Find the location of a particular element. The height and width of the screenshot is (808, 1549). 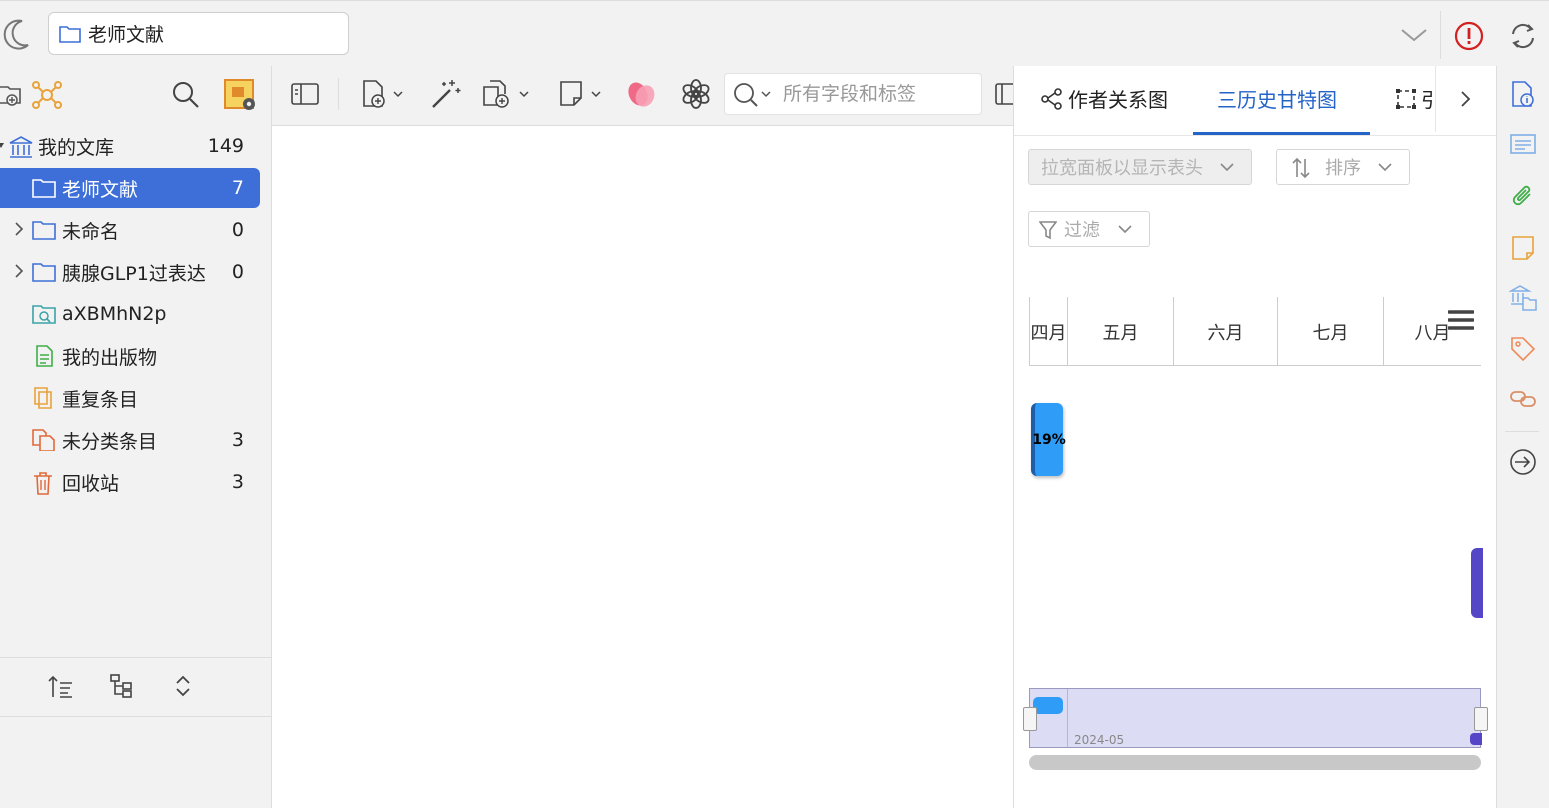

pane-tabs: 作者关系图 三历史甘特图 引 is located at coordinates (1255, 101).